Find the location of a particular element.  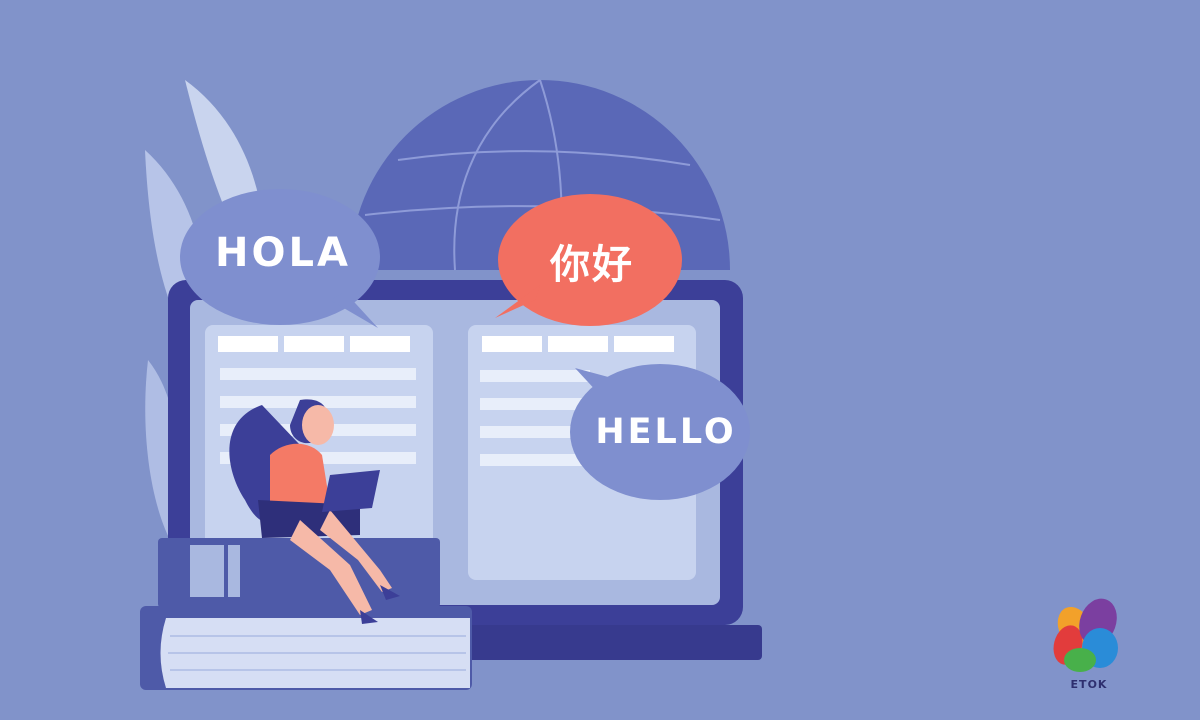

etok-logo-mark is located at coordinates (1085, 635).